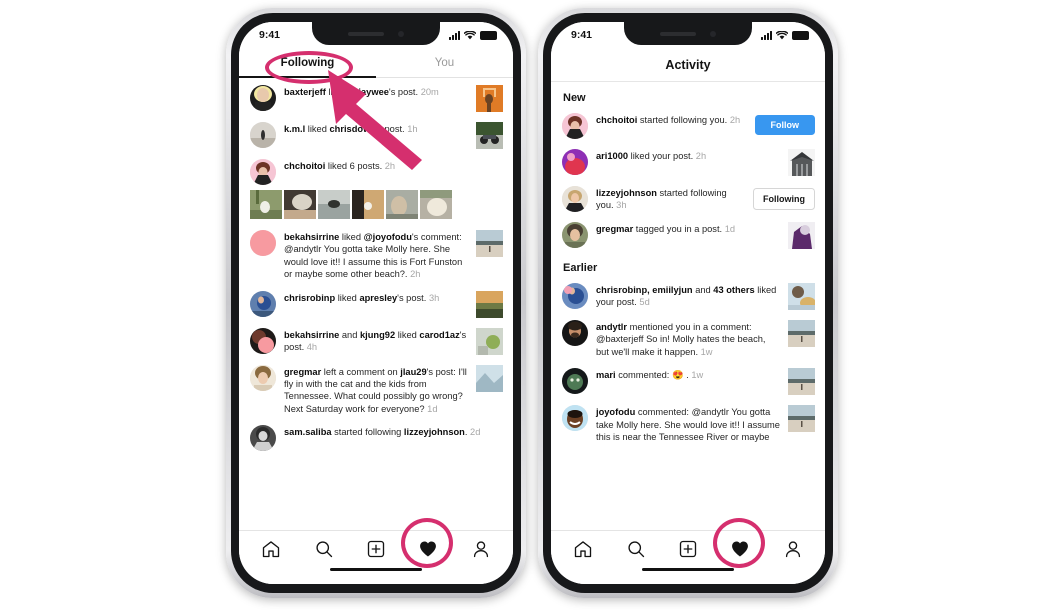 The image size is (1040, 610). Describe the element at coordinates (688, 381) in the screenshot. I see `list-item: mari commented: 😍 . 1w` at that location.